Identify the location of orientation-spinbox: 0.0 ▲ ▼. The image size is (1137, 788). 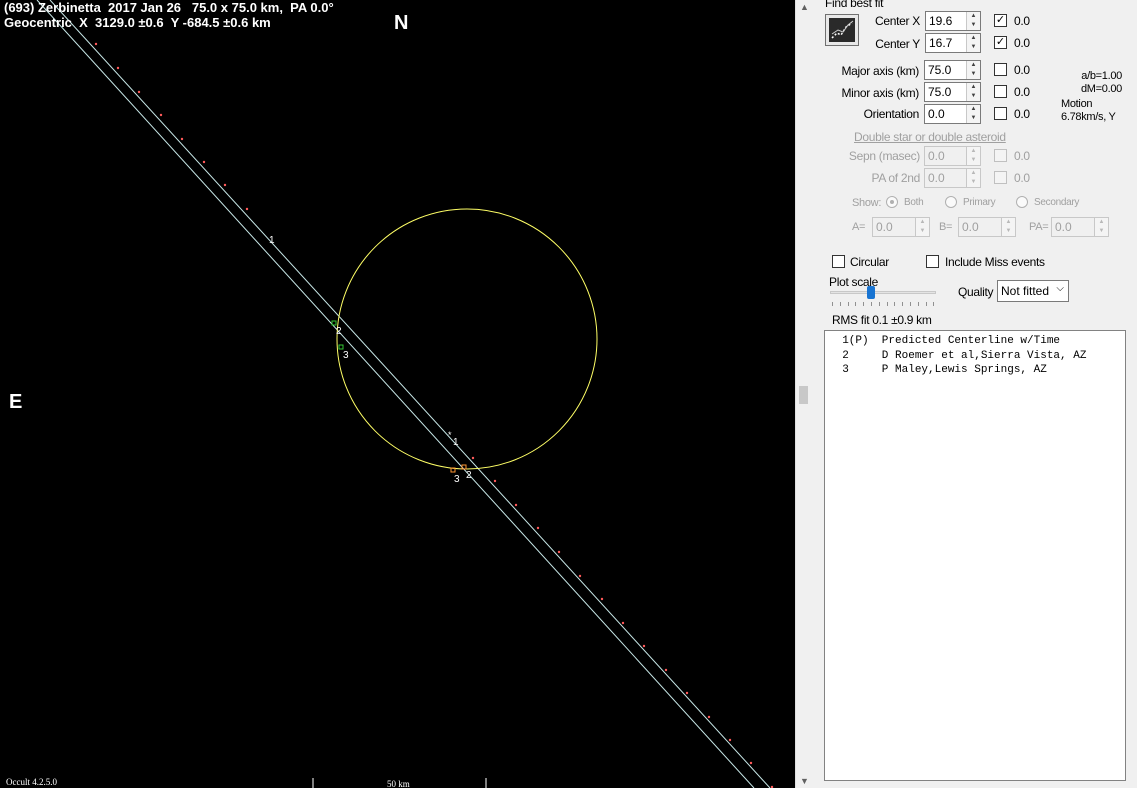
(952, 114).